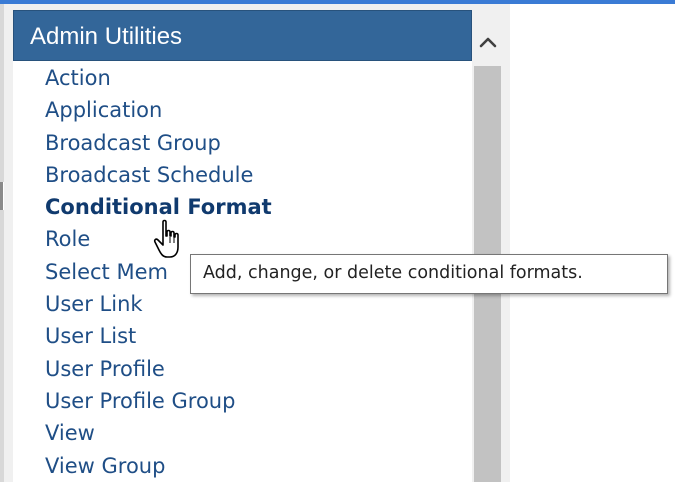  I want to click on menu-item-action: Action, so click(158, 78).